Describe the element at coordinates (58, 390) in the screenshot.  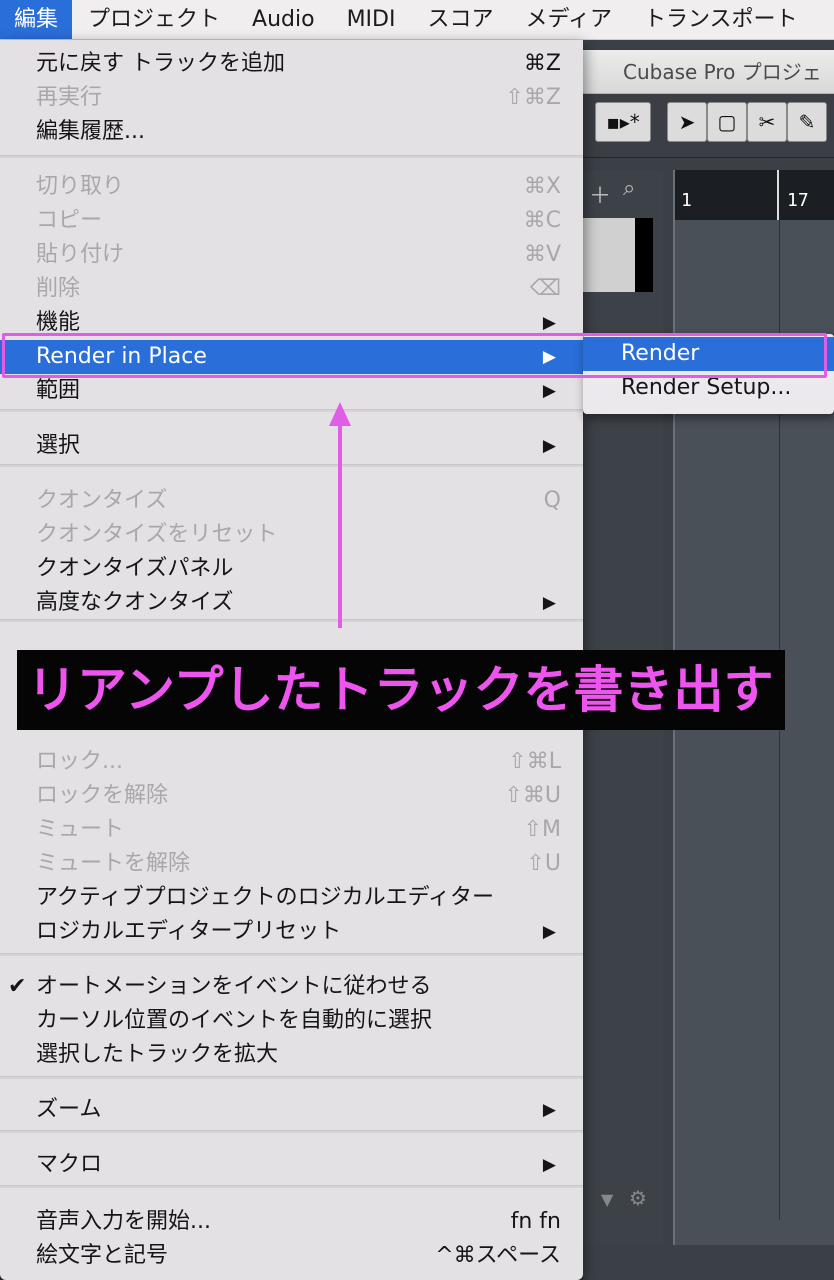
I see `menu-item-label: 範囲` at that location.